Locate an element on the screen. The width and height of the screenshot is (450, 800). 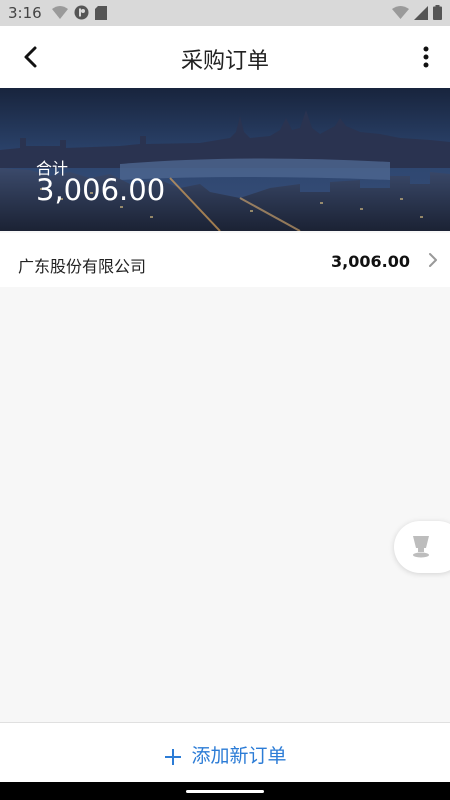
plus-icon is located at coordinates (173, 756).